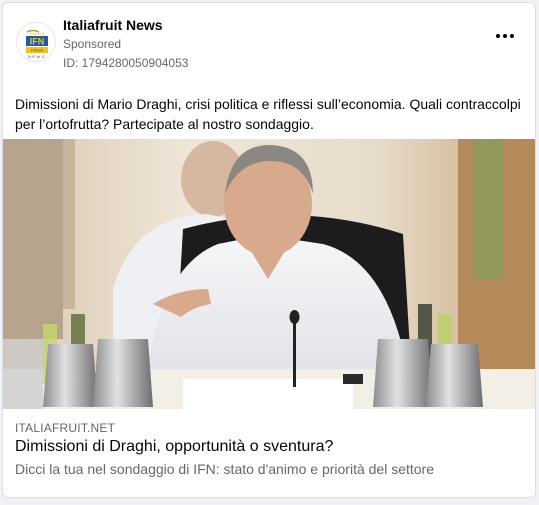  I want to click on ad-id-text: ID: 1794280050904053, so click(126, 63).